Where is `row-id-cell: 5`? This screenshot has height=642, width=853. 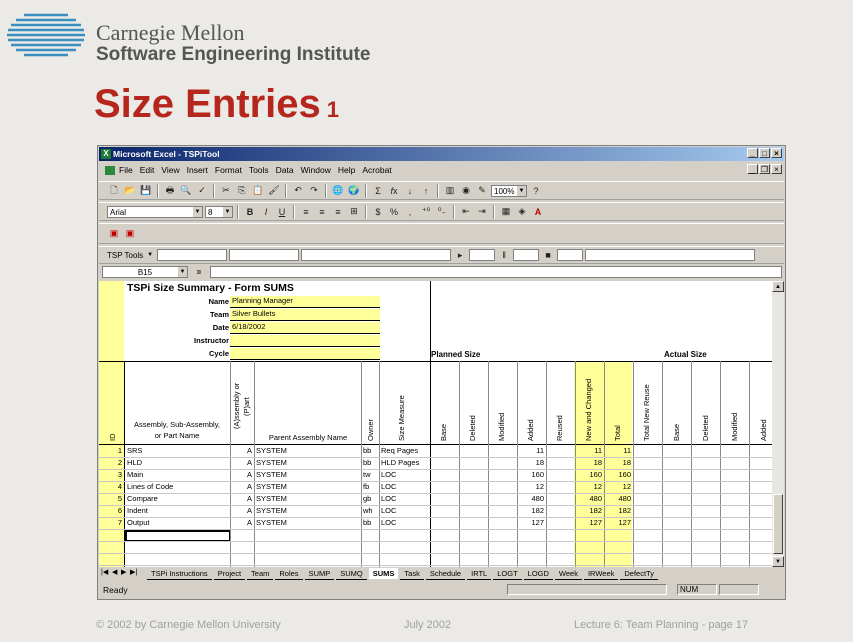
row-id-cell: 5 is located at coordinates (111, 499).